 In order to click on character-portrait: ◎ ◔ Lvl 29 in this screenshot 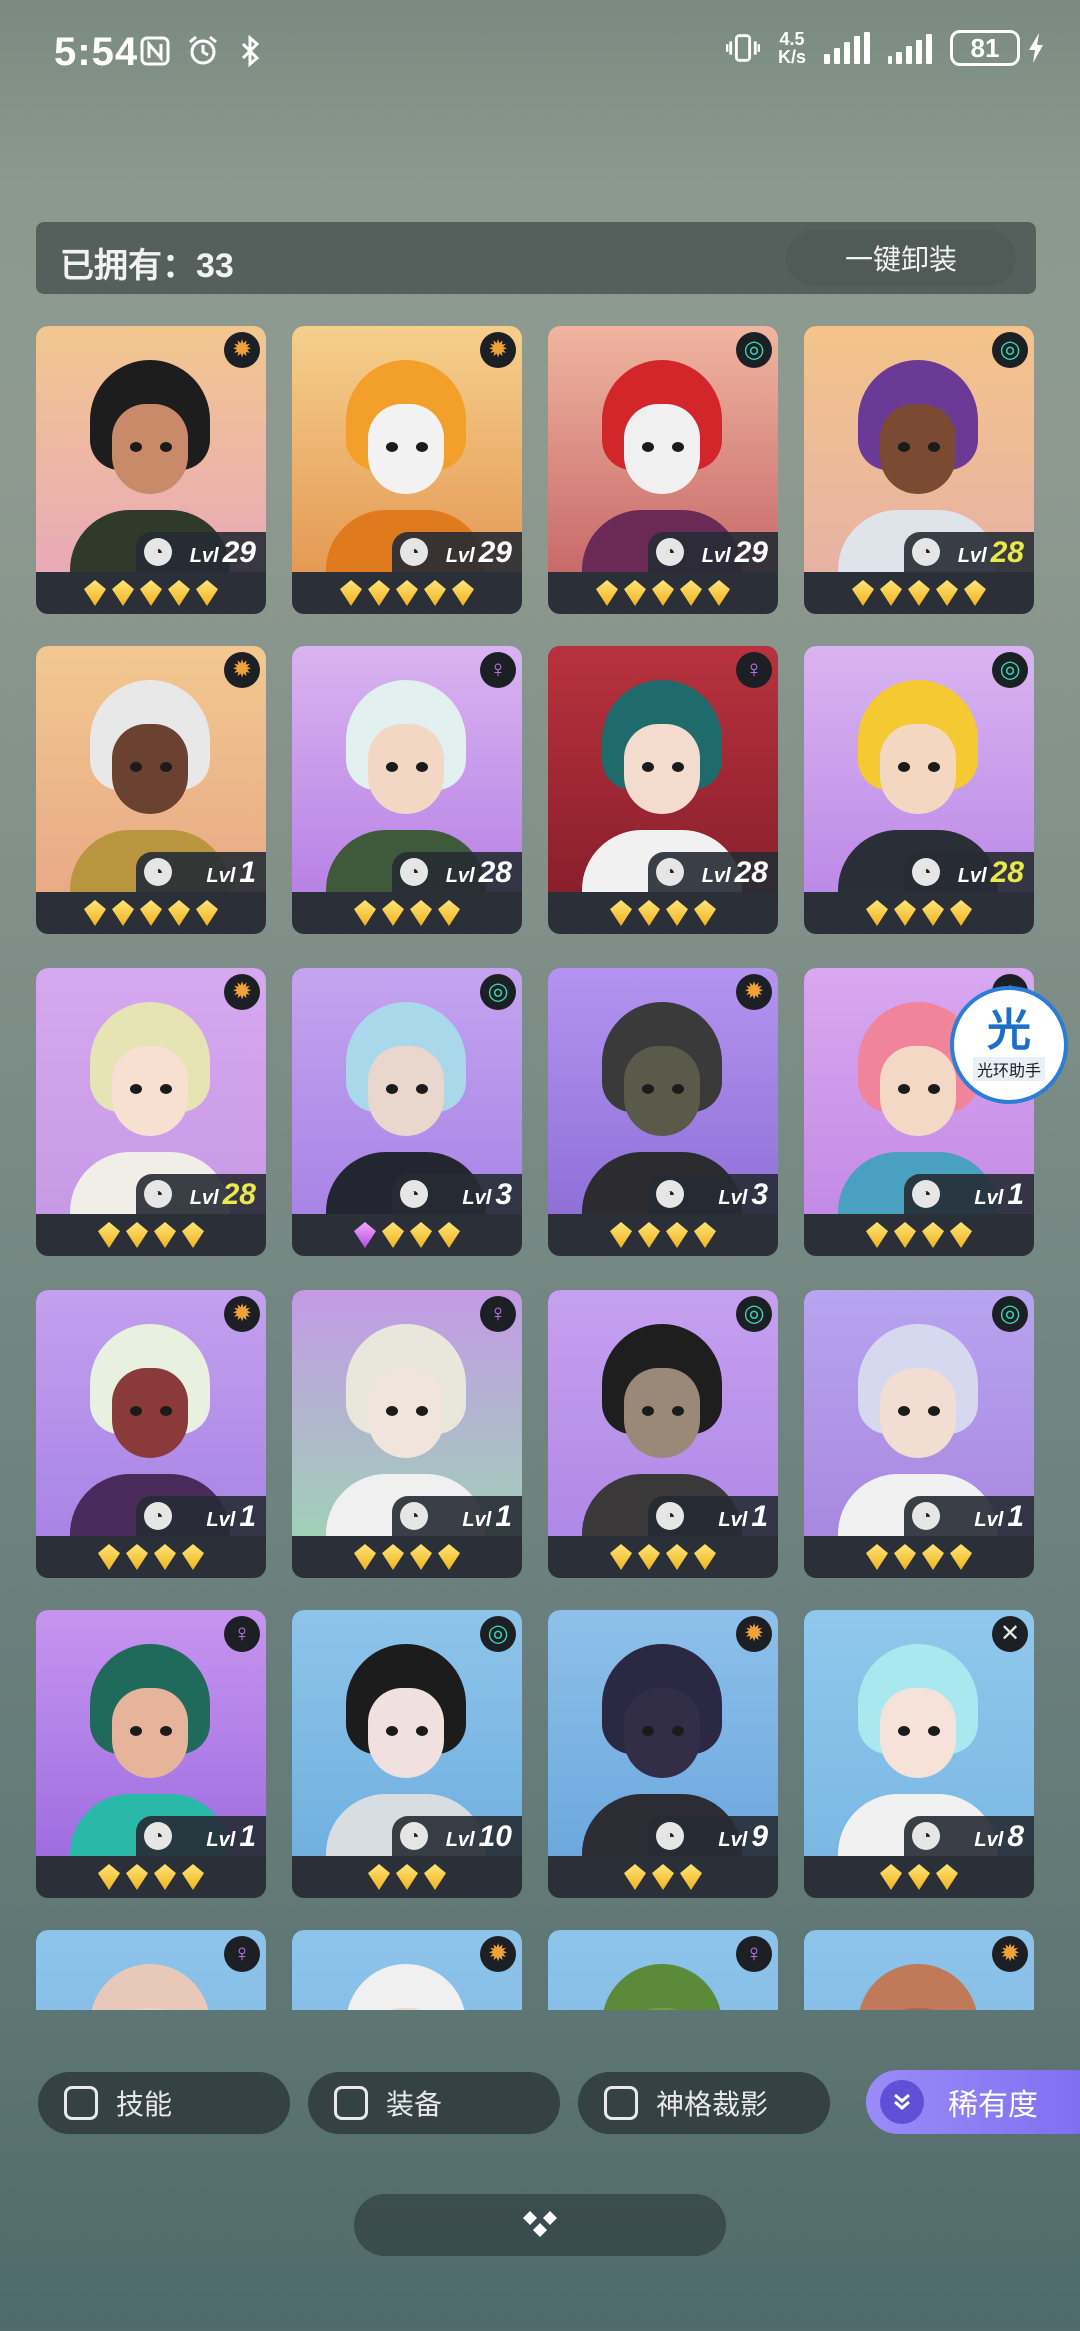, I will do `click(663, 449)`.